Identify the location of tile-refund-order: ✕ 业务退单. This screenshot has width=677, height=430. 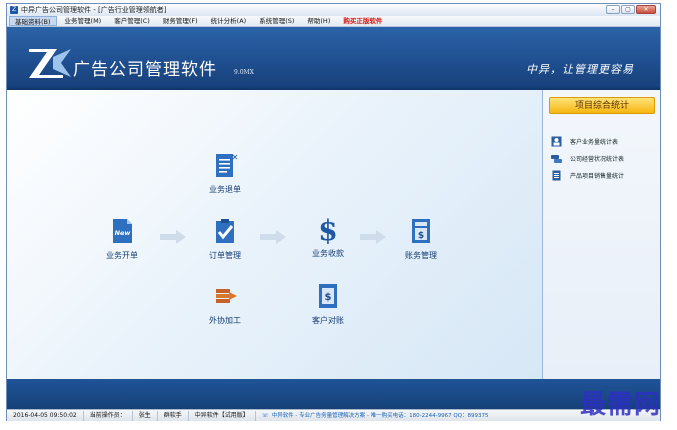
(225, 173).